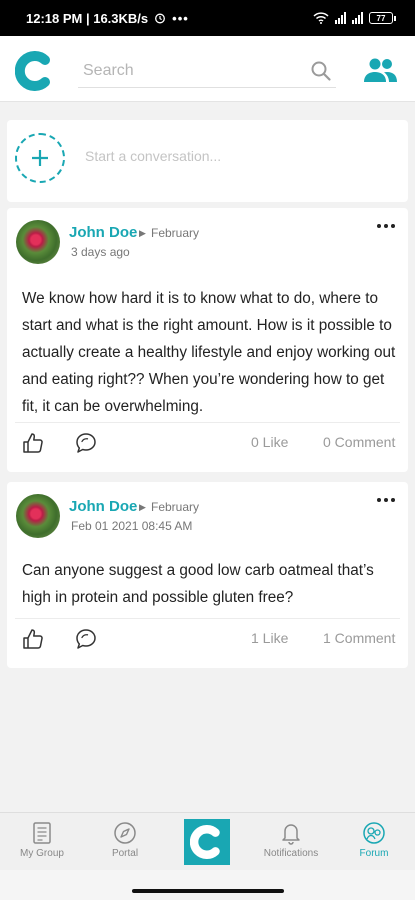 The image size is (415, 900). What do you see at coordinates (132, 526) in the screenshot?
I see `post-time: Feb 01 2021 08:45 AM` at bounding box center [132, 526].